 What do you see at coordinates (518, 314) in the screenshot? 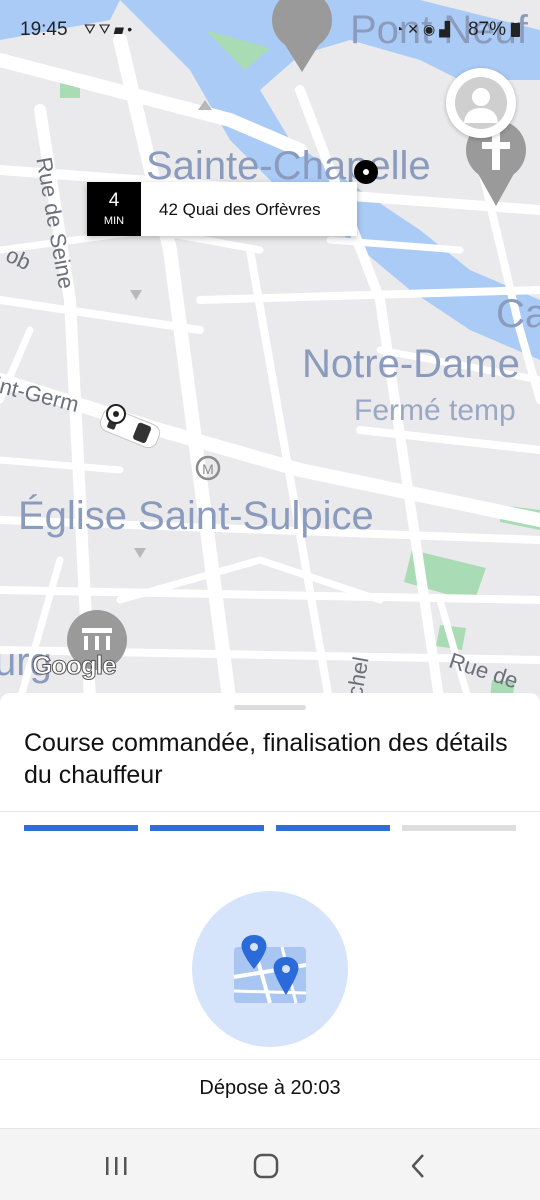
I see `map-label-ca: Ca` at bounding box center [518, 314].